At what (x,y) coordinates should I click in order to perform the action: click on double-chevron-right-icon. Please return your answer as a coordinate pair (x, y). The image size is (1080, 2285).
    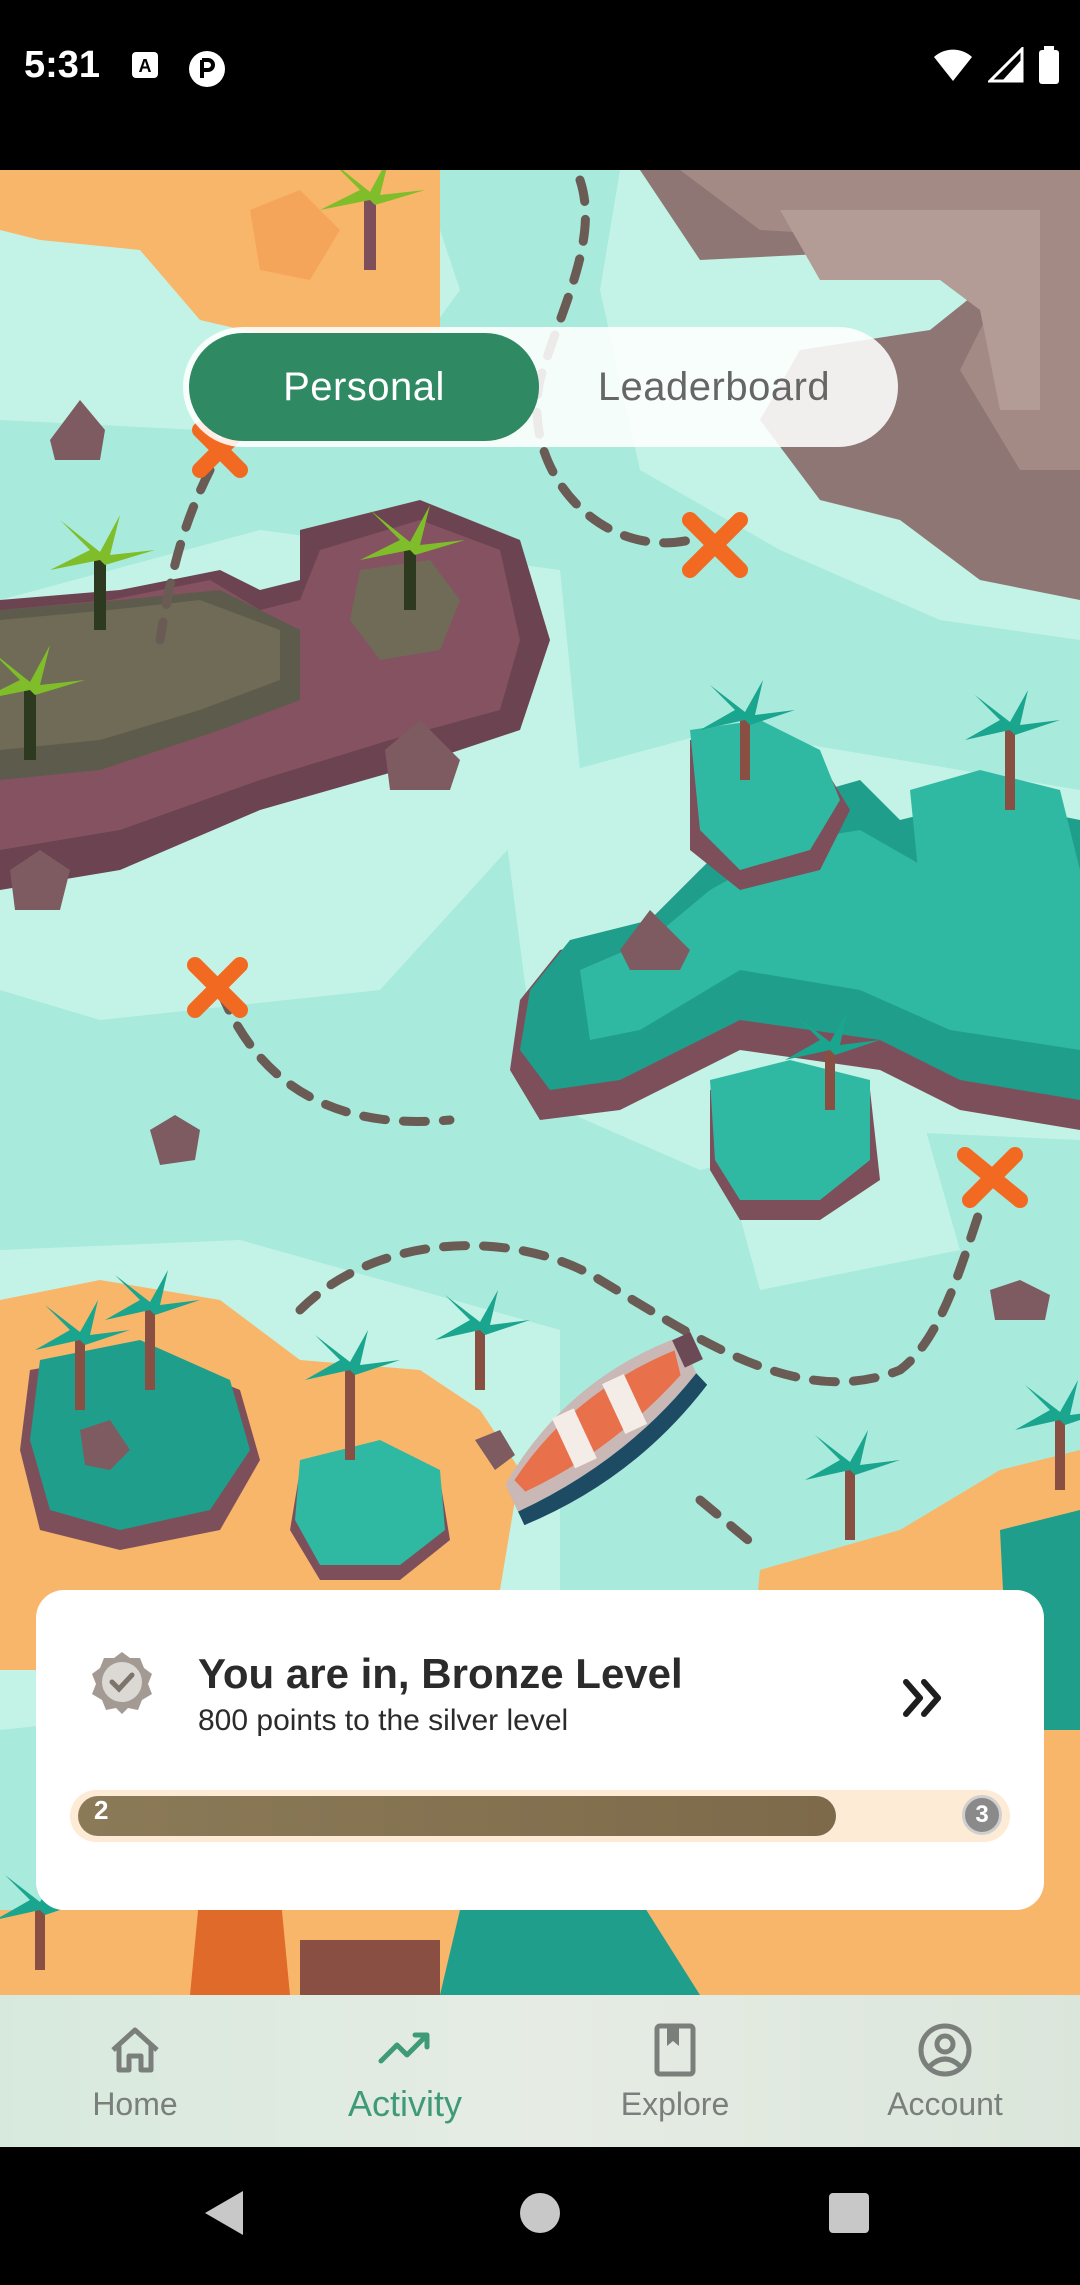
    Looking at the image, I should click on (924, 1698).